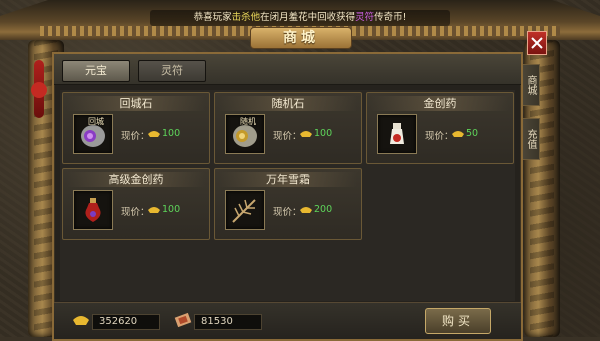 This screenshot has width=600, height=341. What do you see at coordinates (246, 17) in the screenshot?
I see `announcement-player: 击杀他` at bounding box center [246, 17].